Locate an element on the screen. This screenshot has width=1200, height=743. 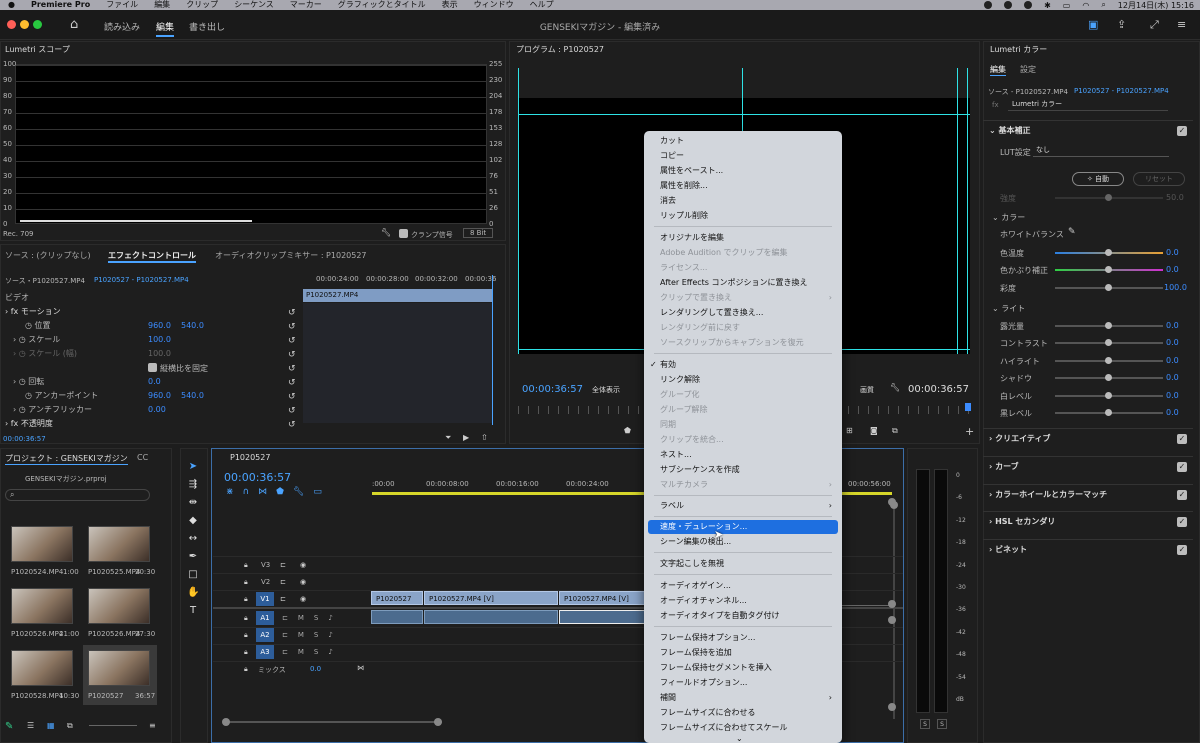
section-color-wheels: › カラーホイールとカラーマッチ ✓ is located at coordinates (1088, 494).